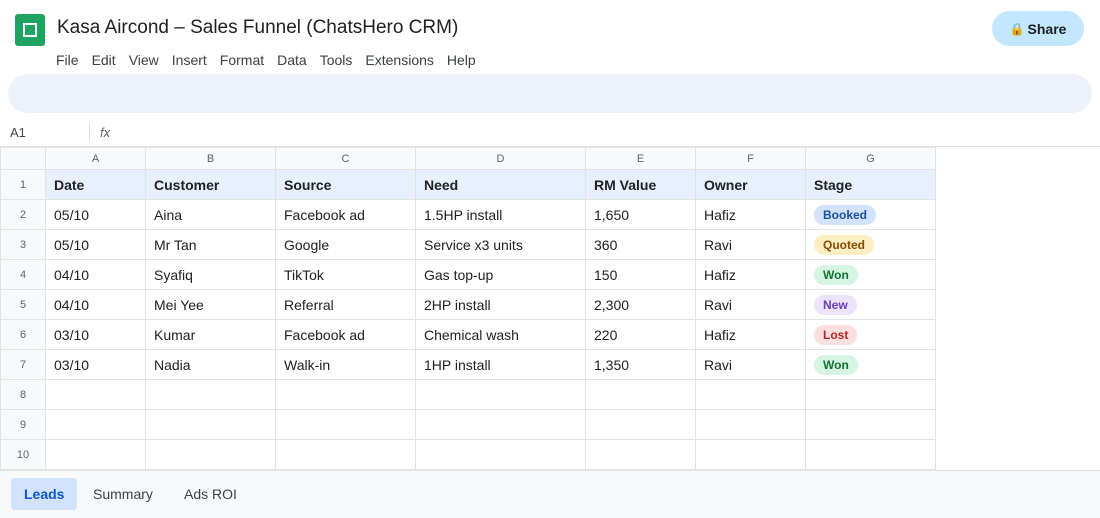 The height and width of the screenshot is (518, 1100). I want to click on row-header: 8, so click(23, 394).